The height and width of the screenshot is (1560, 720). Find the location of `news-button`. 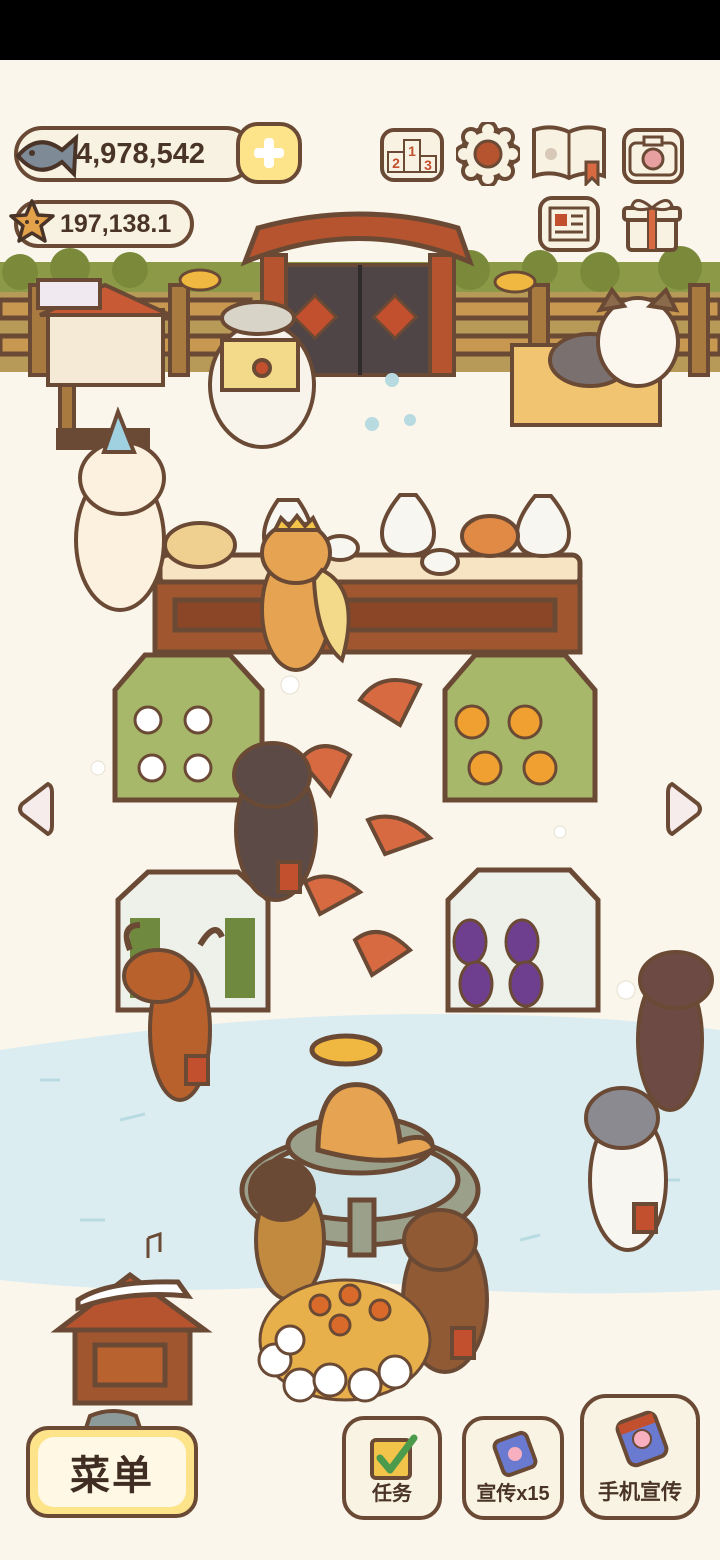

news-button is located at coordinates (569, 224).